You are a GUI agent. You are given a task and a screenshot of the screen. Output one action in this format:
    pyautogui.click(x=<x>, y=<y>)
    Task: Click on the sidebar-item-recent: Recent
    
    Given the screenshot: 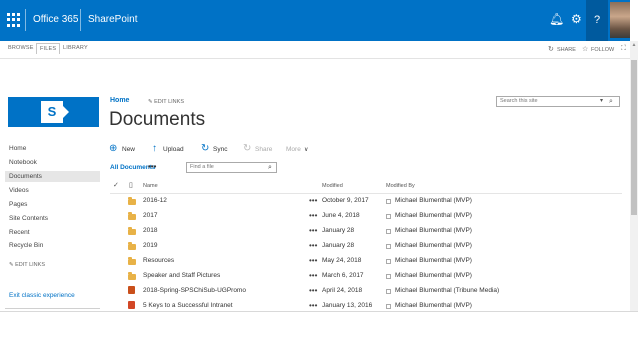 What is the action you would take?
    pyautogui.click(x=19, y=232)
    